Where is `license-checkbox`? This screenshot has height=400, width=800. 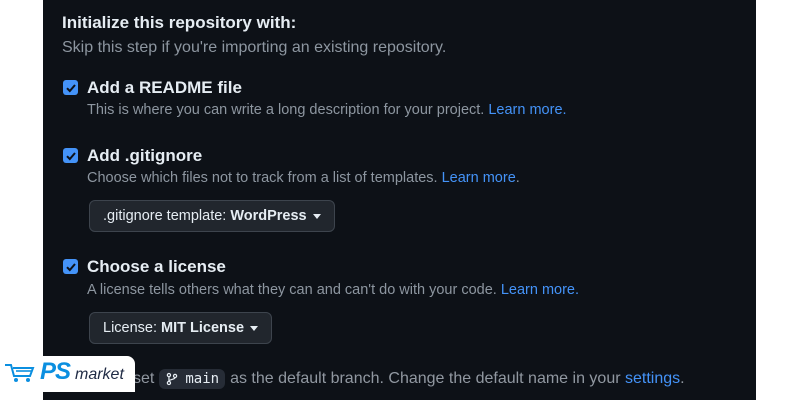 license-checkbox is located at coordinates (70, 266).